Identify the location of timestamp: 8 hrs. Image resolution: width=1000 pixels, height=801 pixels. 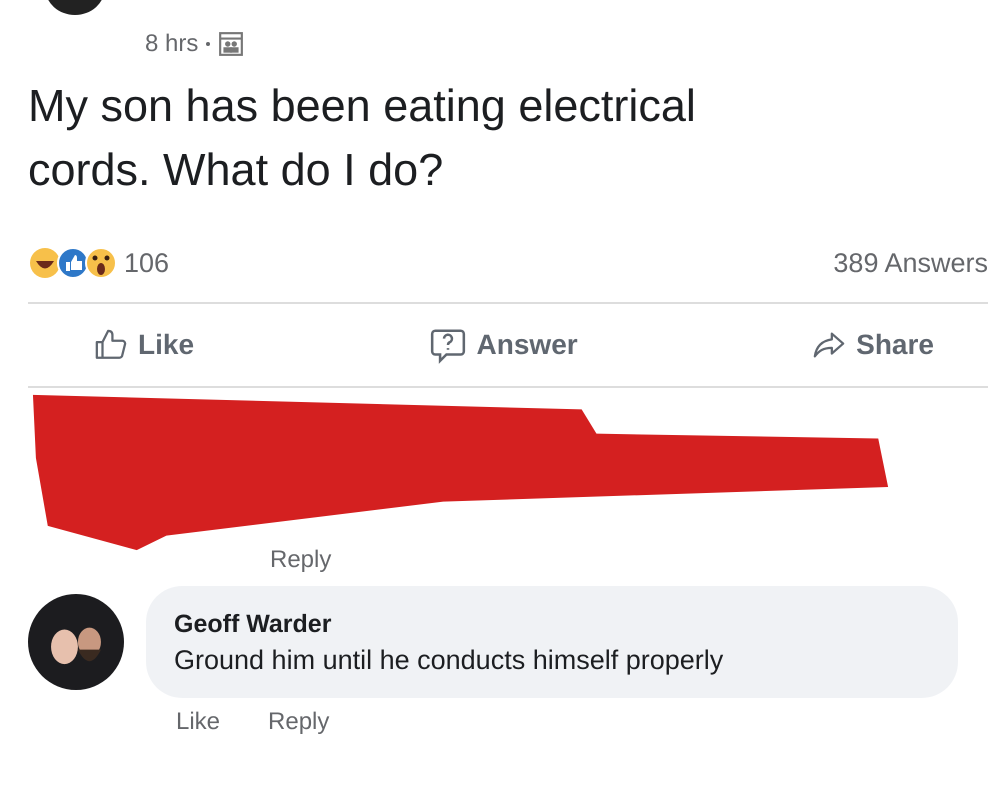
(171, 44).